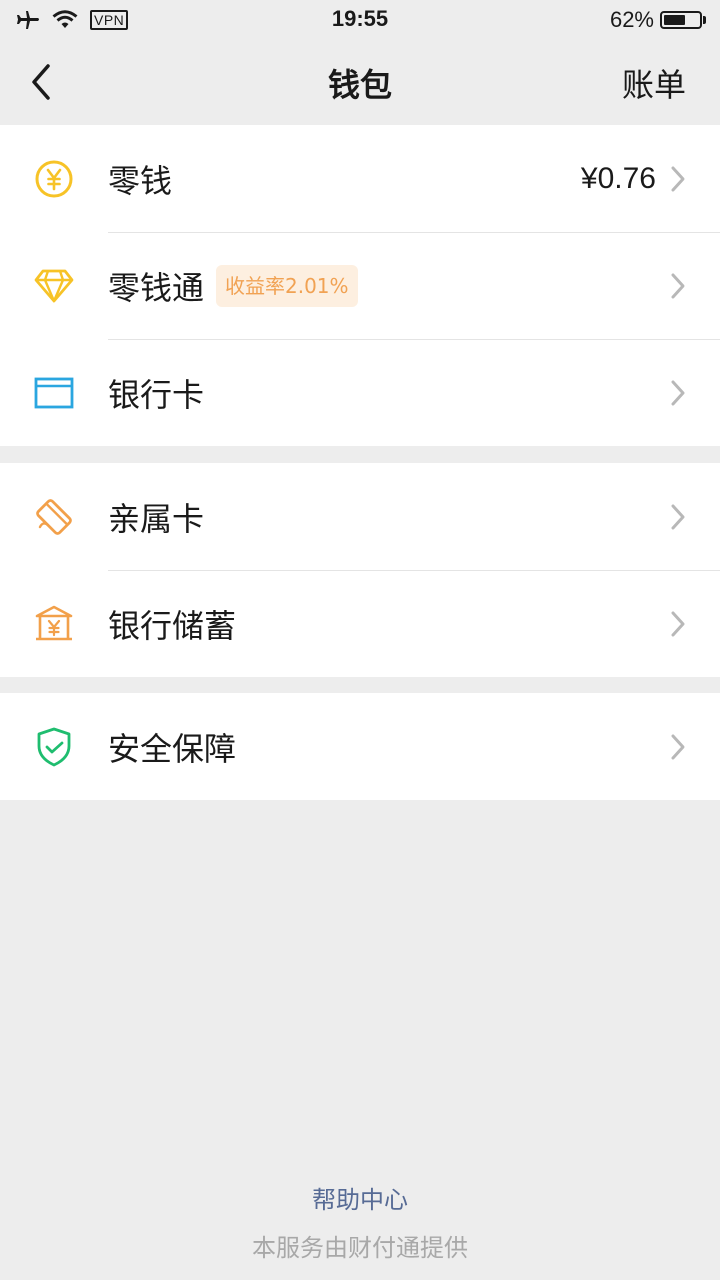 Image resolution: width=720 pixels, height=1280 pixels. I want to click on status-right: 62%, so click(658, 20).